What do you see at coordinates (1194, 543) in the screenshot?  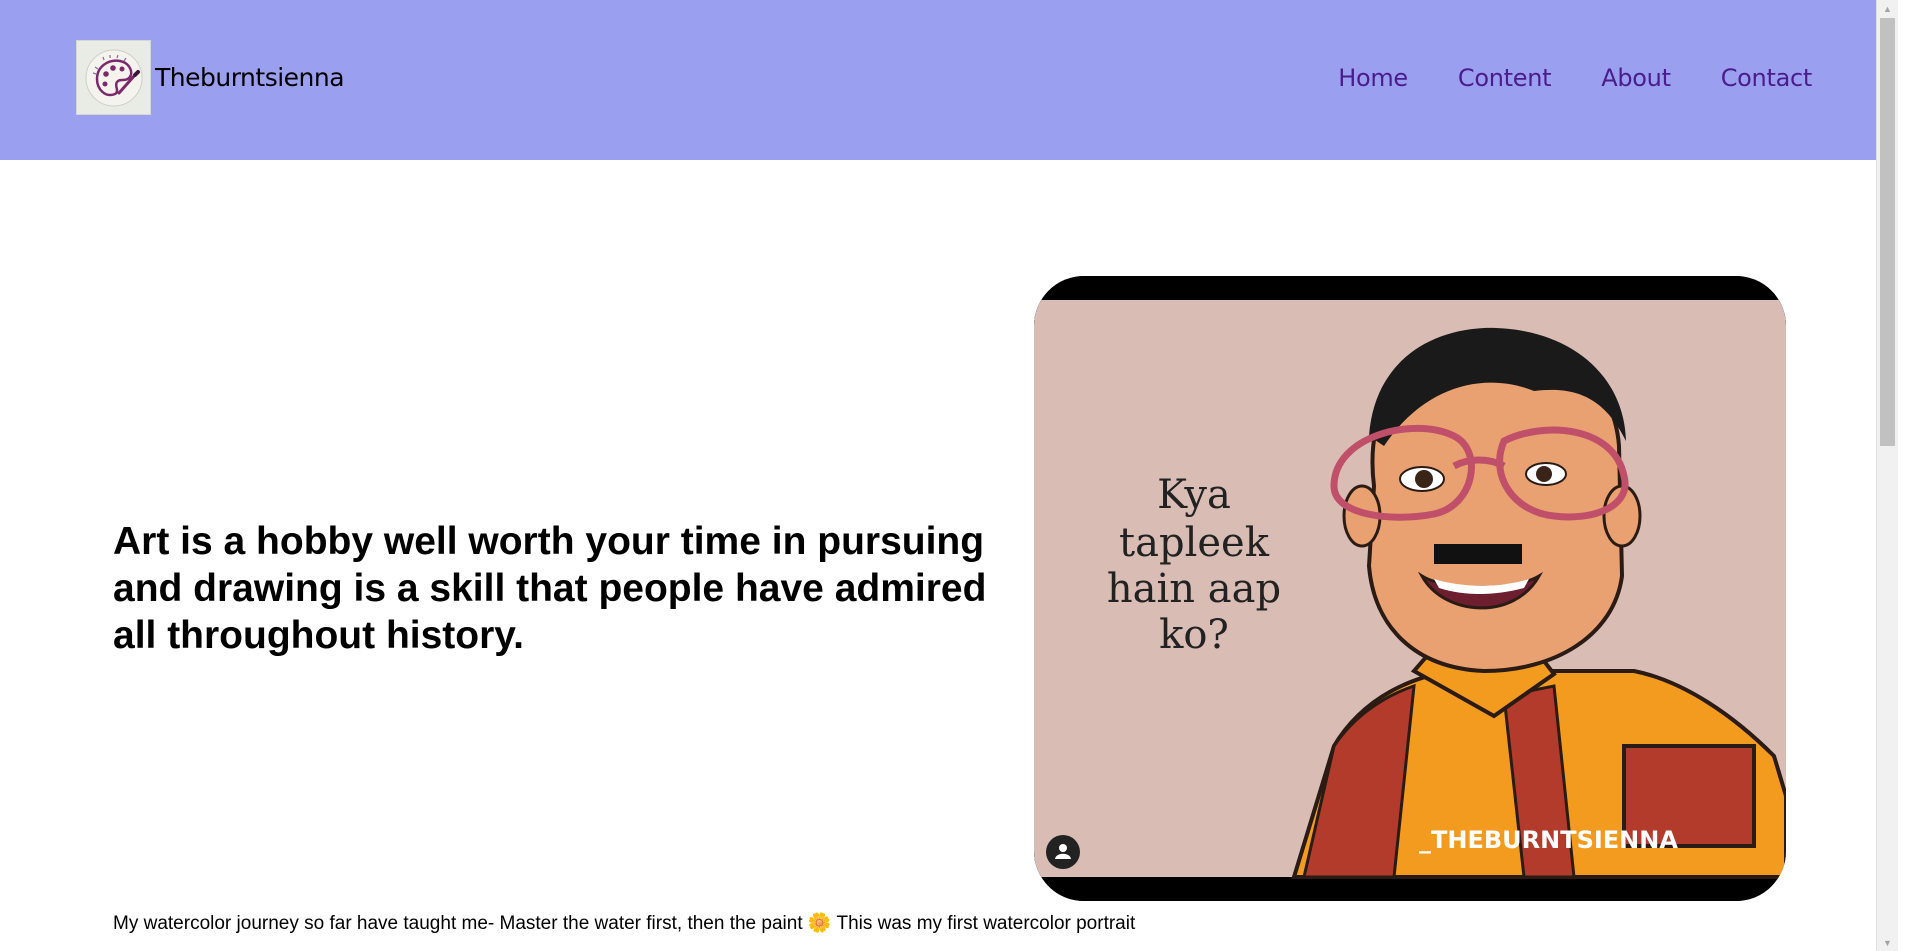 I see `image-text-line-2: tapleek` at bounding box center [1194, 543].